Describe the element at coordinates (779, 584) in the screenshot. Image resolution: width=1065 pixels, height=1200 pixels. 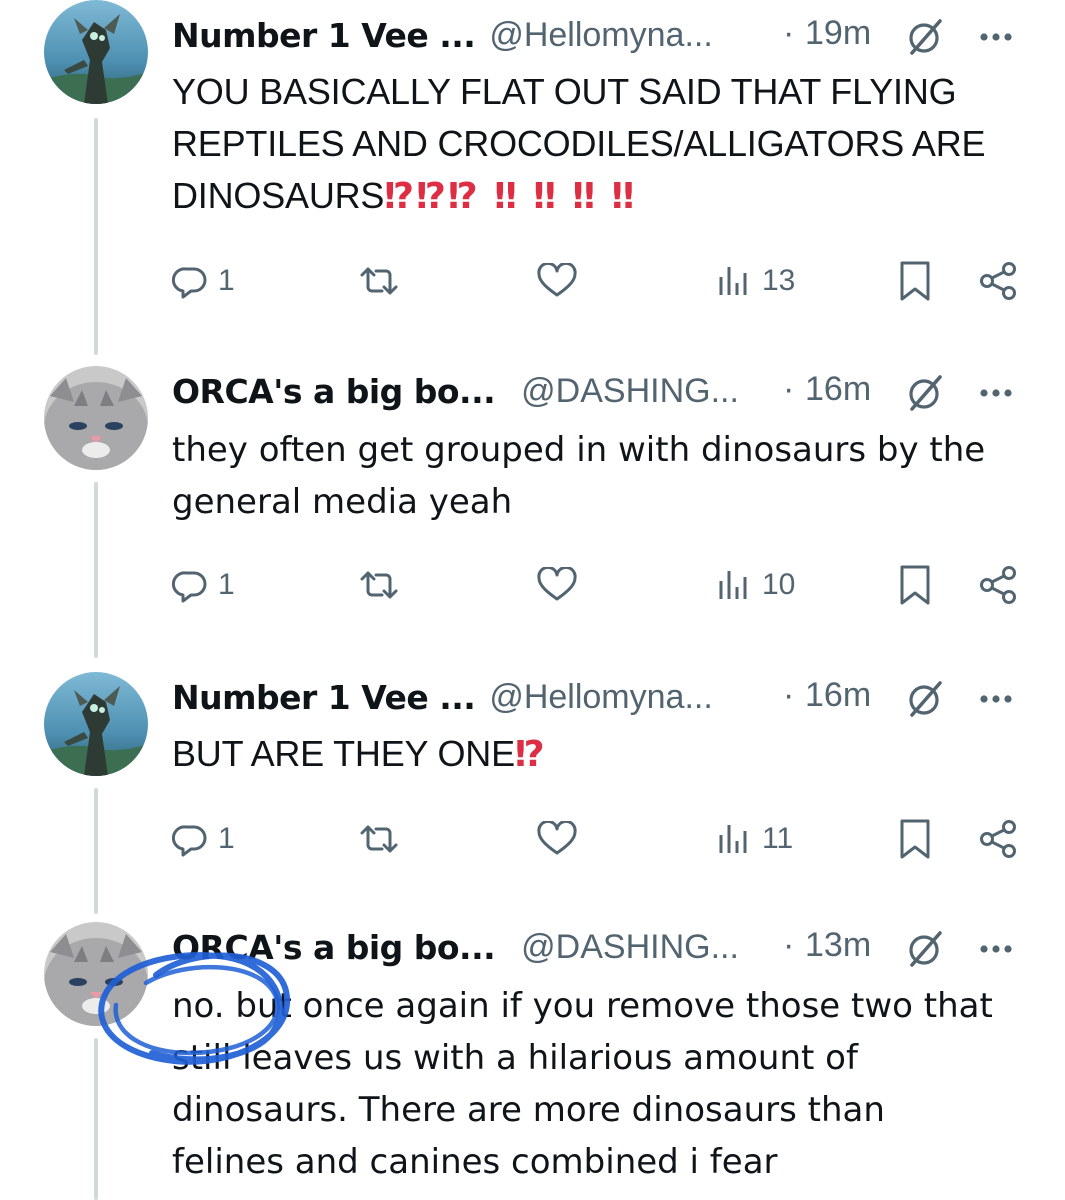
I see `views-count: 10` at that location.